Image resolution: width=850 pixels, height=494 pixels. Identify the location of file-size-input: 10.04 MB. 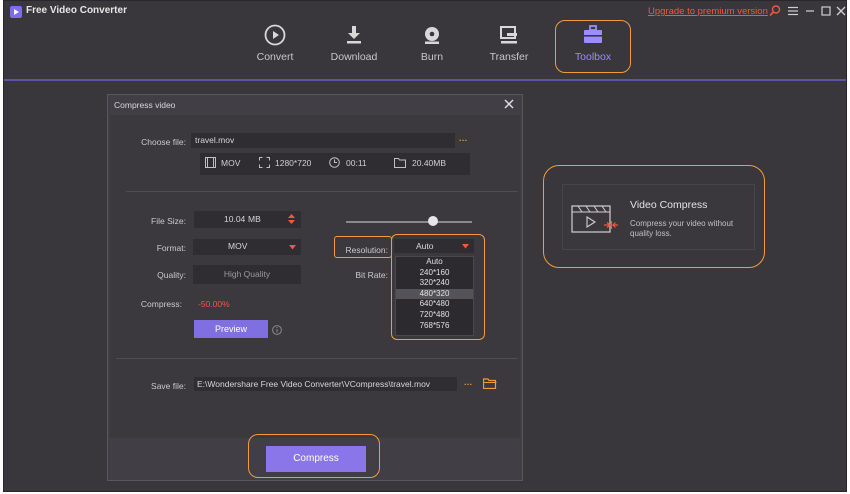
(247, 219).